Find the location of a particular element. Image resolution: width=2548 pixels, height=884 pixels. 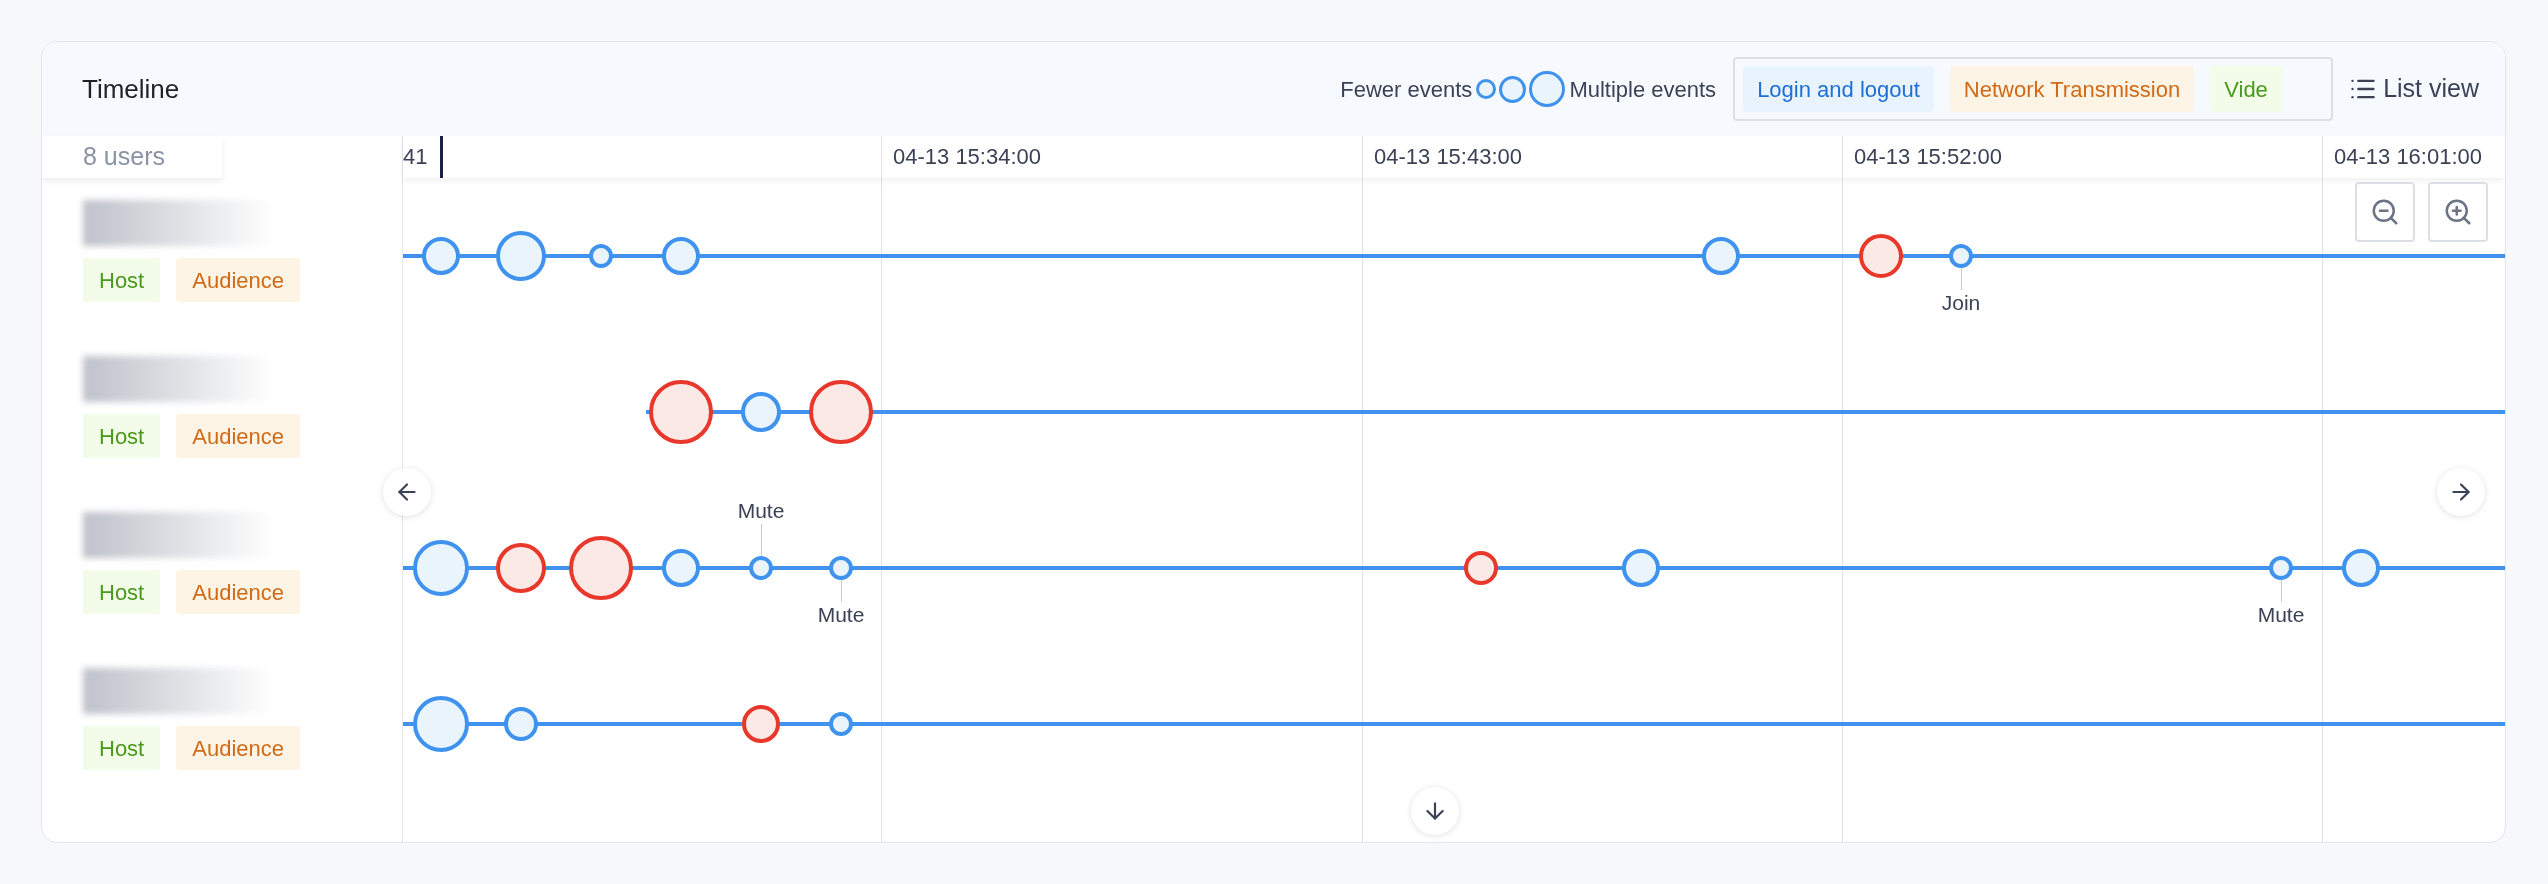

scroll-right-button is located at coordinates (2461, 492).